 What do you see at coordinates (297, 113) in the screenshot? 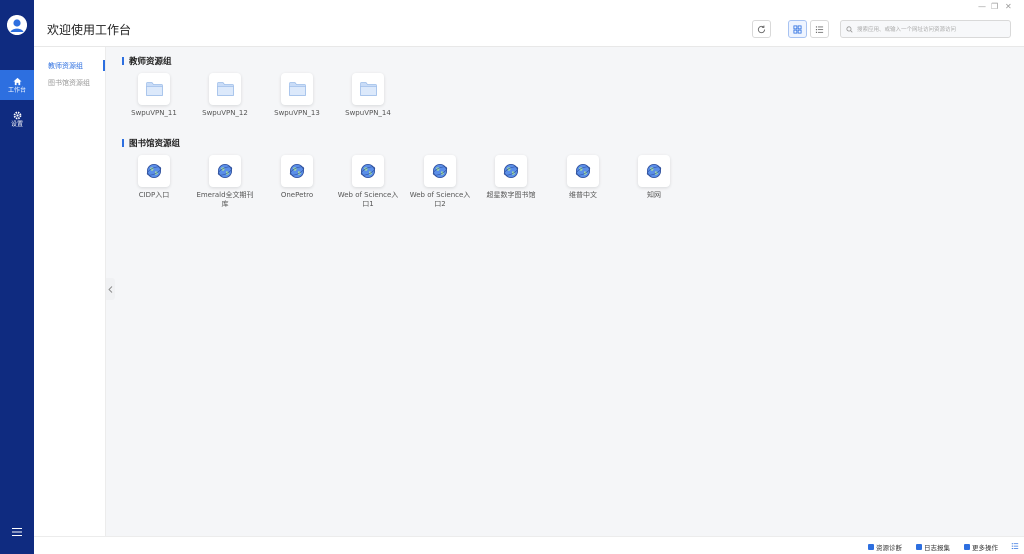
I see `tile-label: SwpuVPN_13` at bounding box center [297, 113].